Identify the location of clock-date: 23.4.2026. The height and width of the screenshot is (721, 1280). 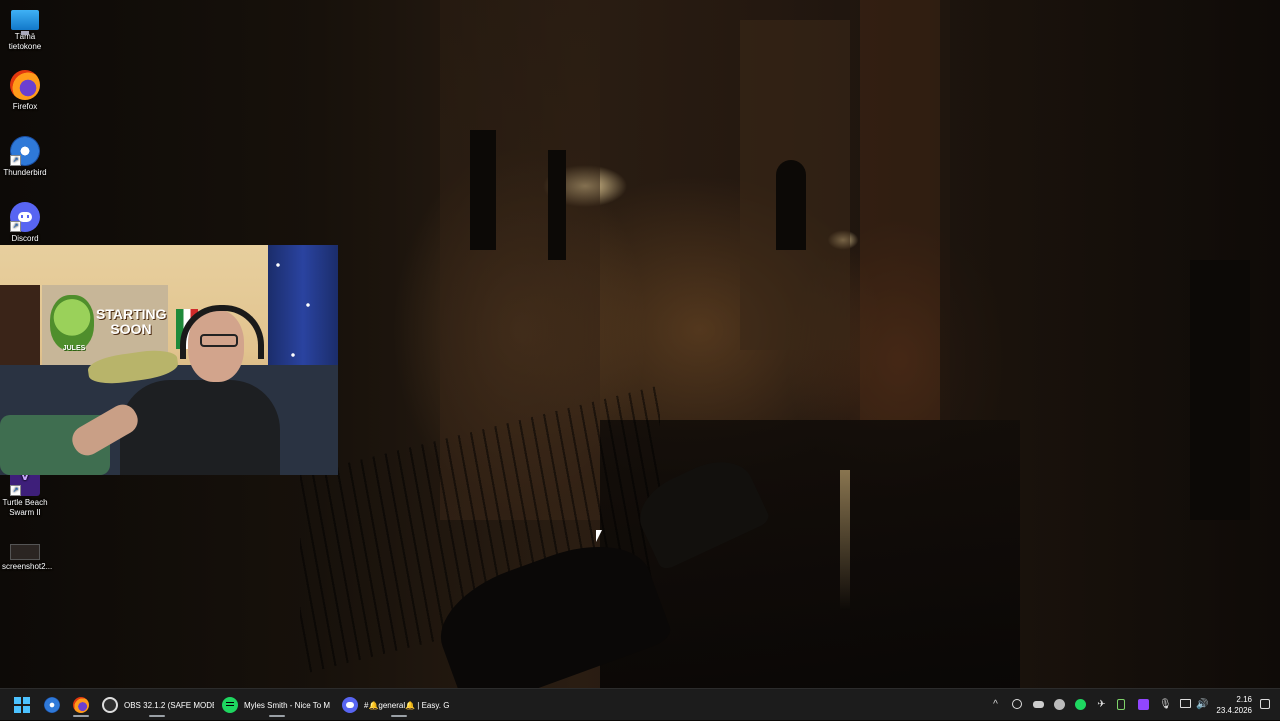
(1234, 710).